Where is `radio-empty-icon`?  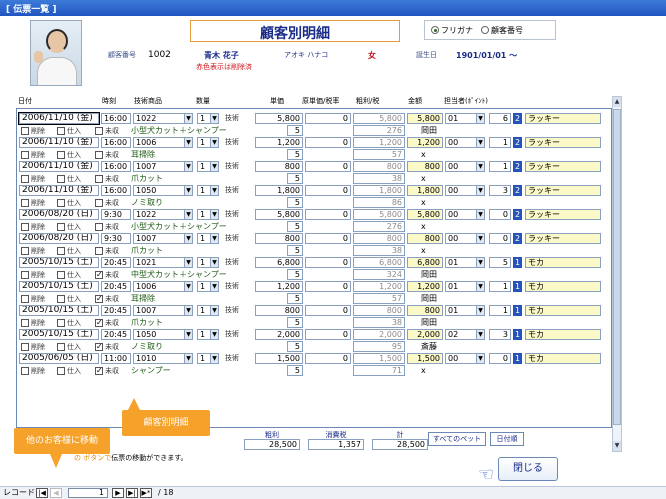
radio-empty-icon is located at coordinates (485, 30).